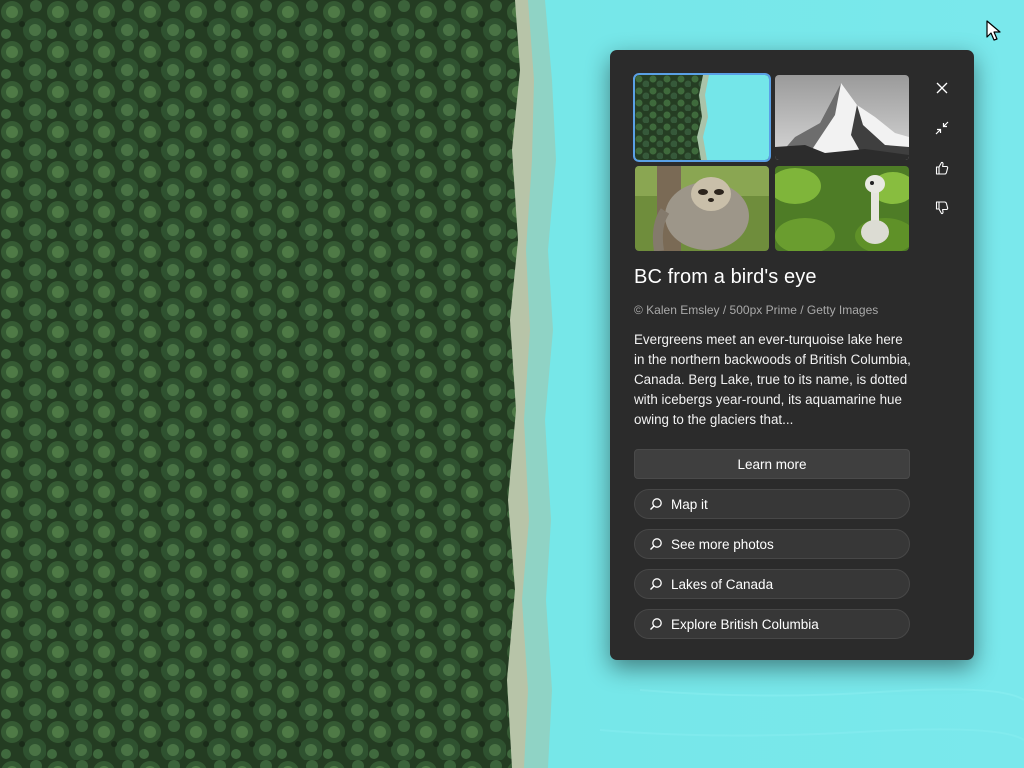 This screenshot has width=1024, height=768. Describe the element at coordinates (994, 31) in the screenshot. I see `mouse-cursor-icon` at that location.